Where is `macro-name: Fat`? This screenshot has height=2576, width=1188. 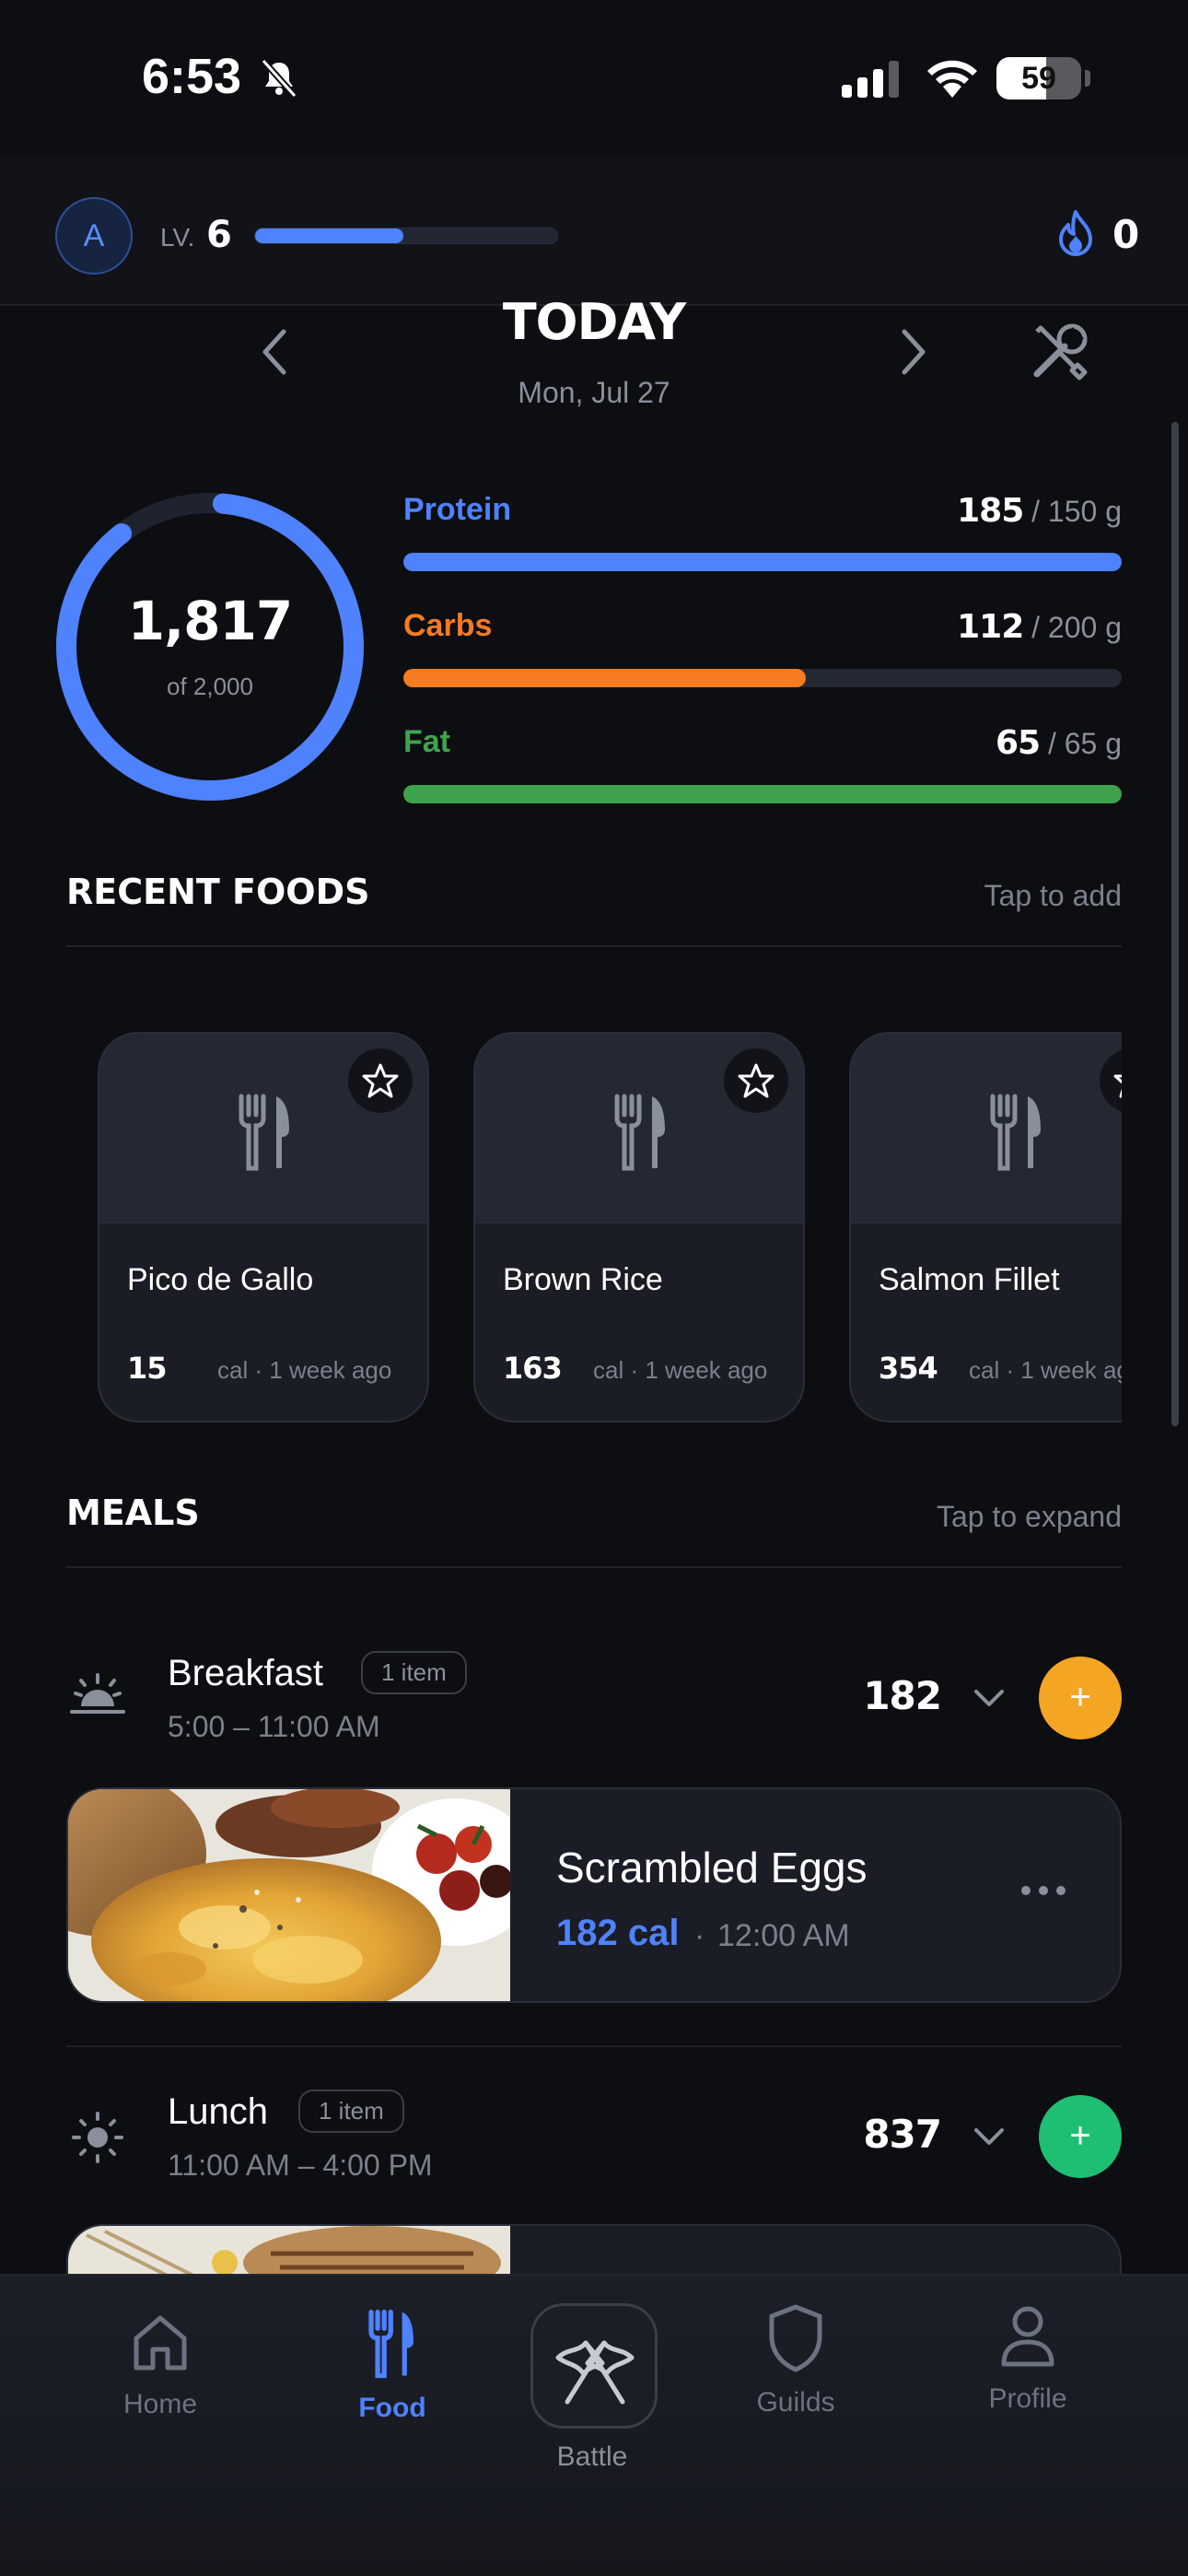
macro-name: Fat is located at coordinates (427, 741).